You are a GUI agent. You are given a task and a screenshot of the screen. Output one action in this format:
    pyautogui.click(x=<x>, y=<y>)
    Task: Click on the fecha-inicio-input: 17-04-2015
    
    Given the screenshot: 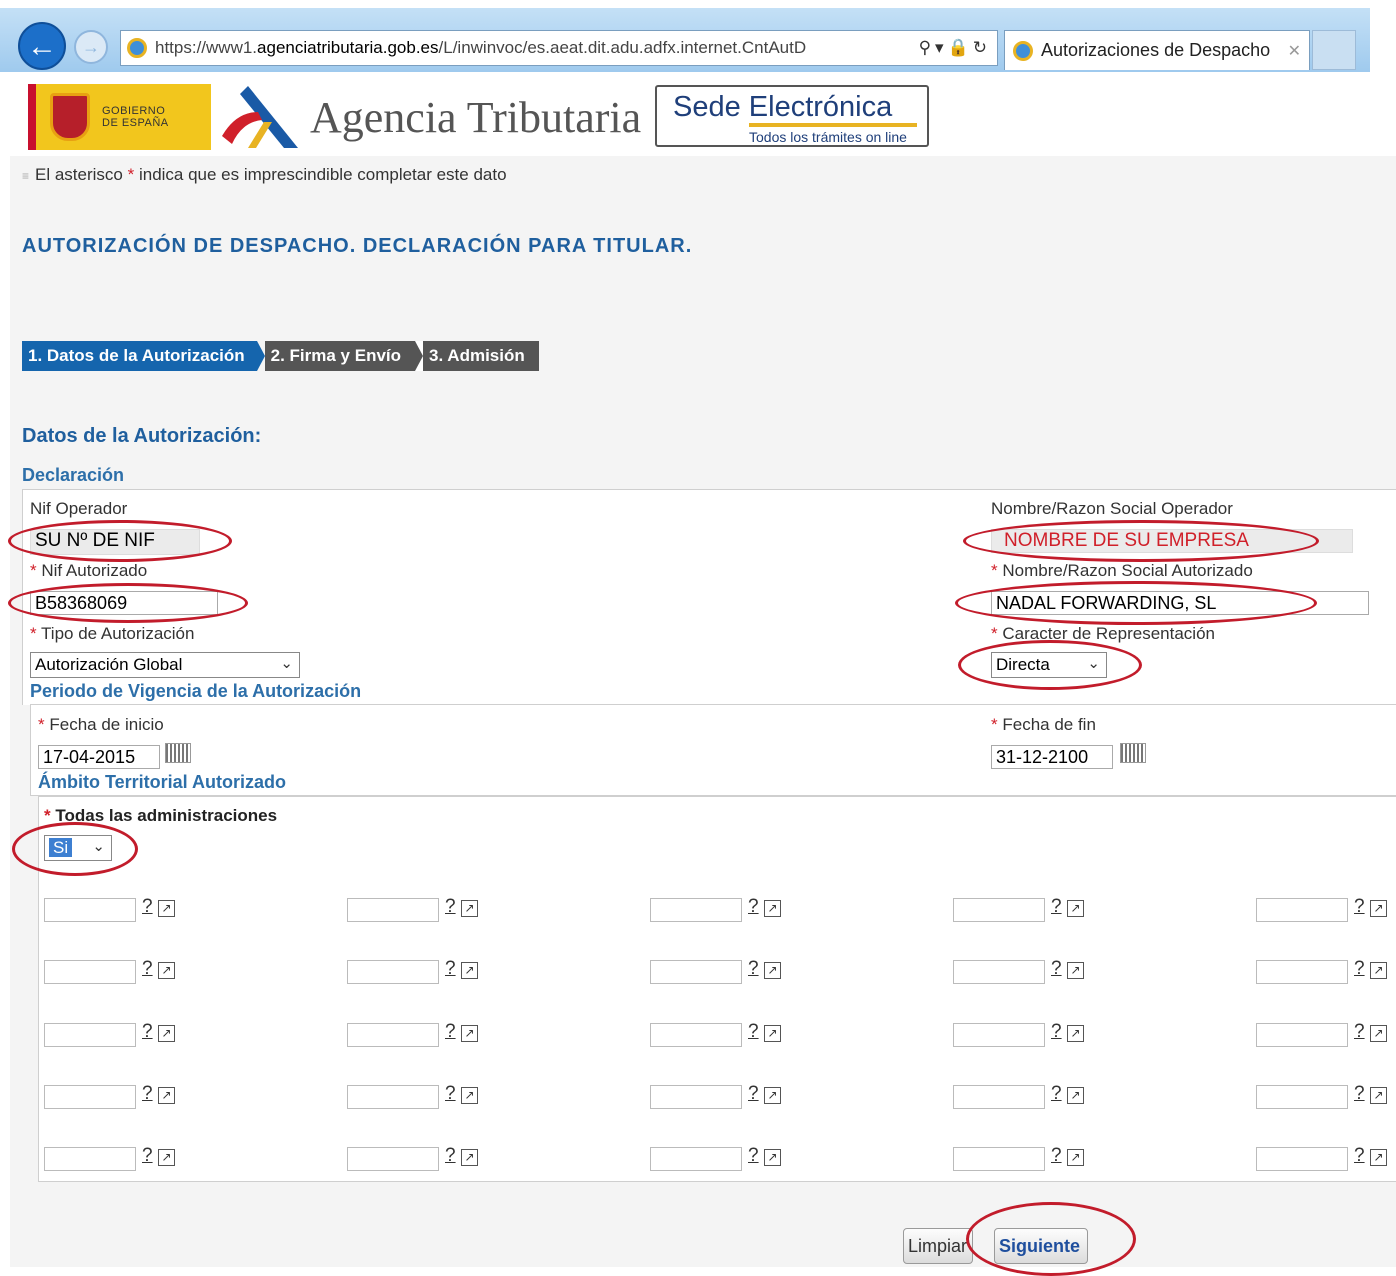 What is the action you would take?
    pyautogui.click(x=99, y=757)
    